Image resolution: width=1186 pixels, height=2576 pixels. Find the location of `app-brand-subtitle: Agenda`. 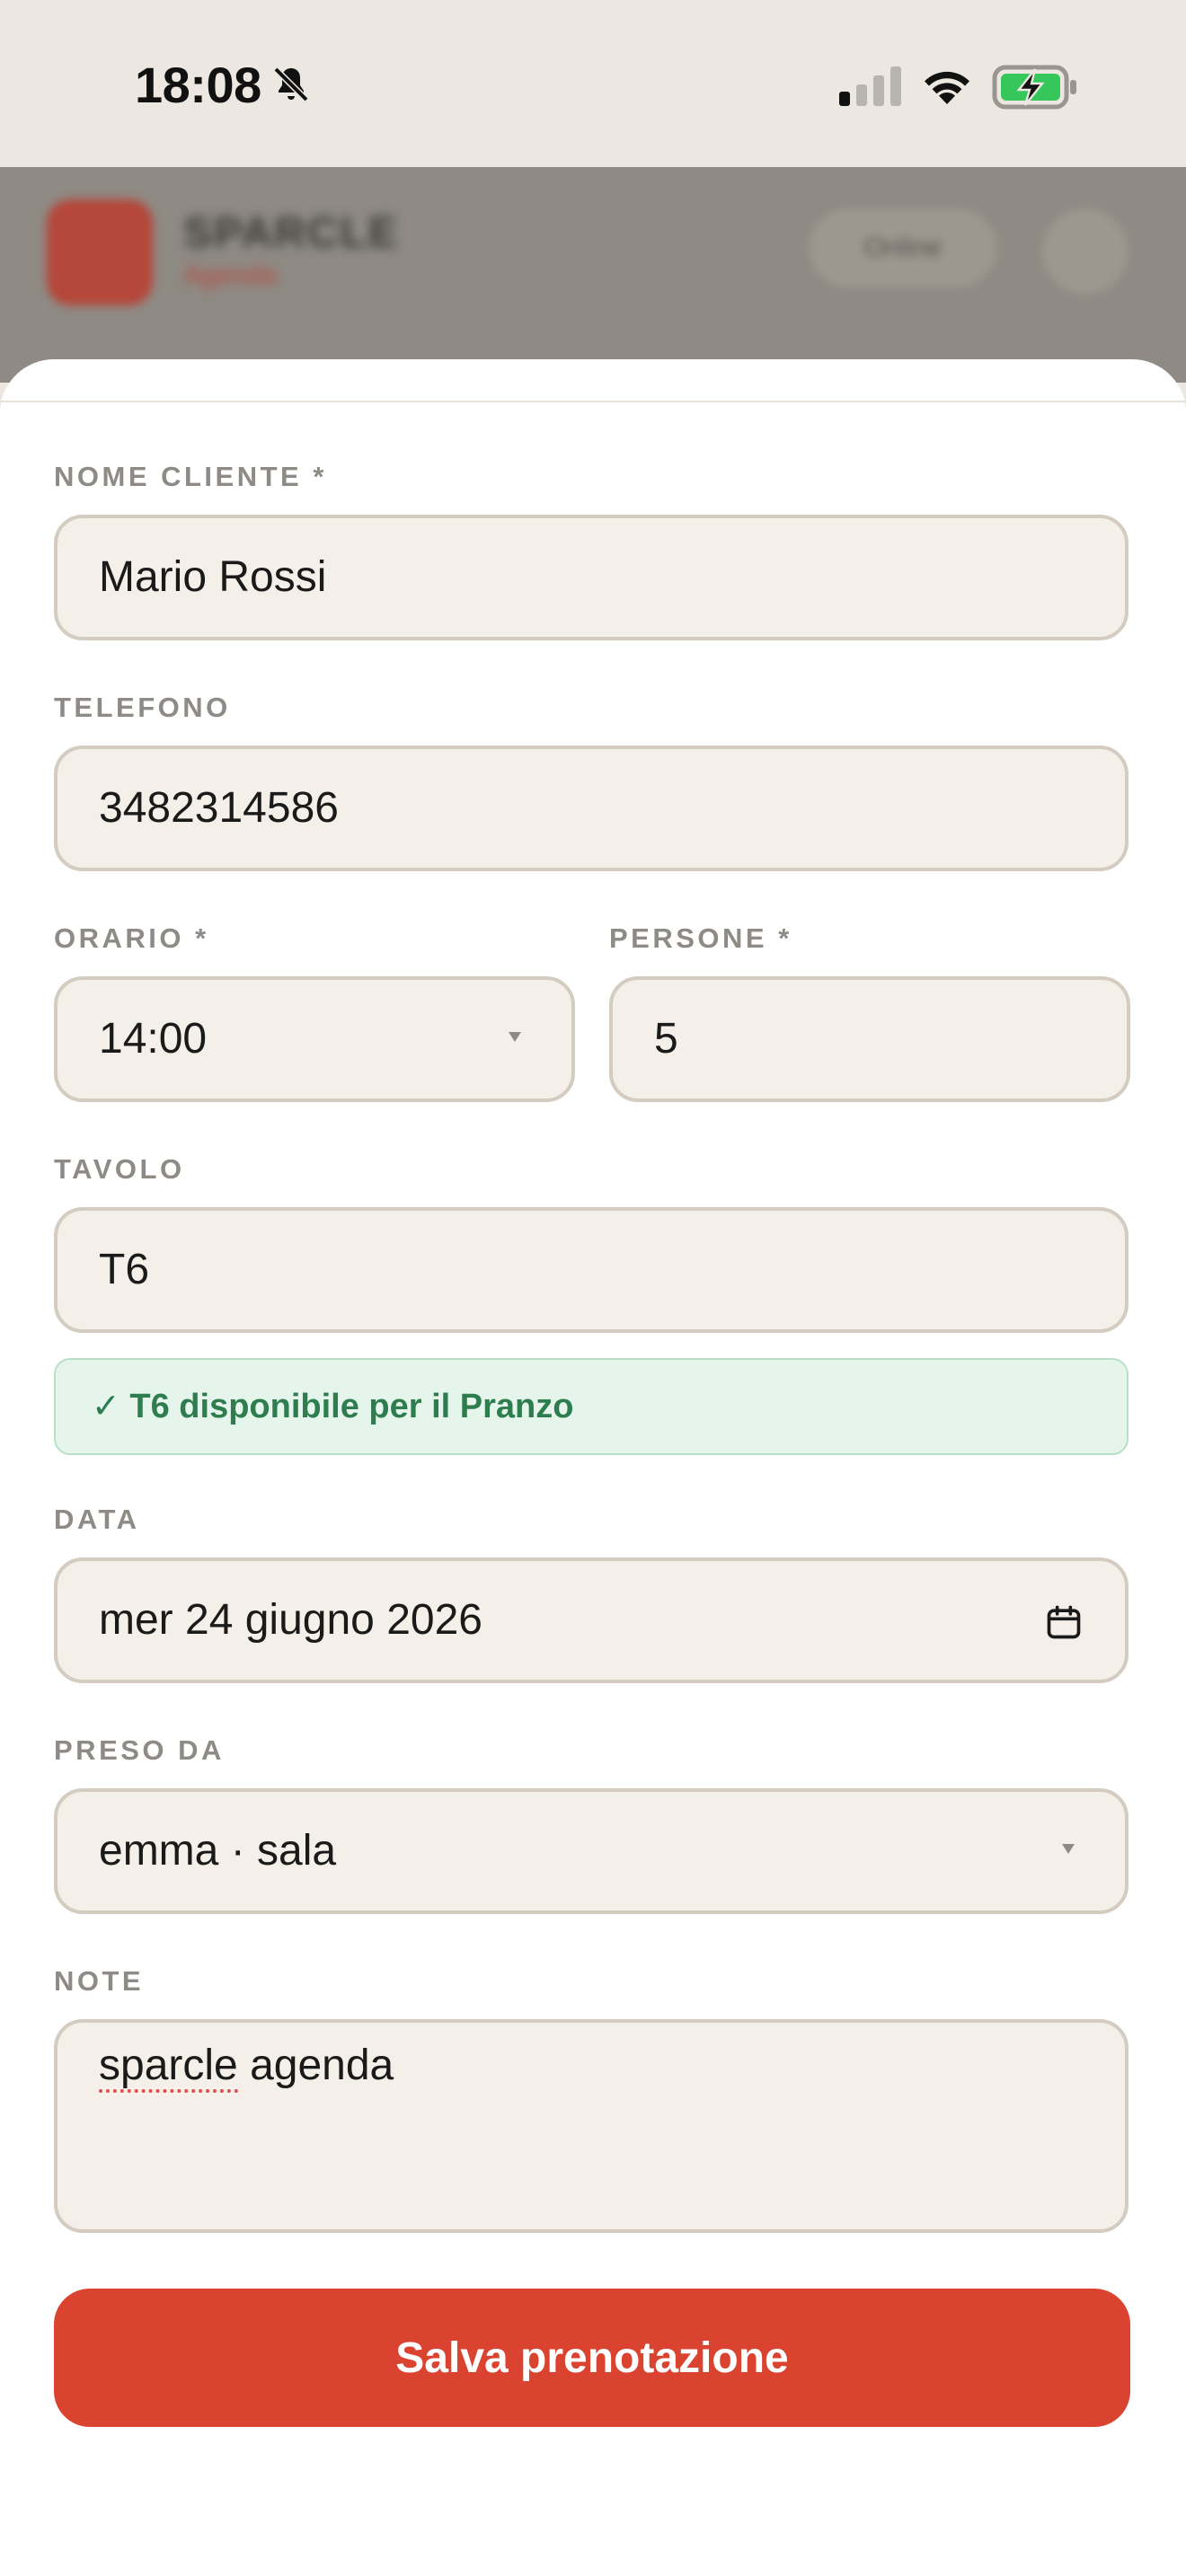

app-brand-subtitle: Agenda is located at coordinates (230, 275).